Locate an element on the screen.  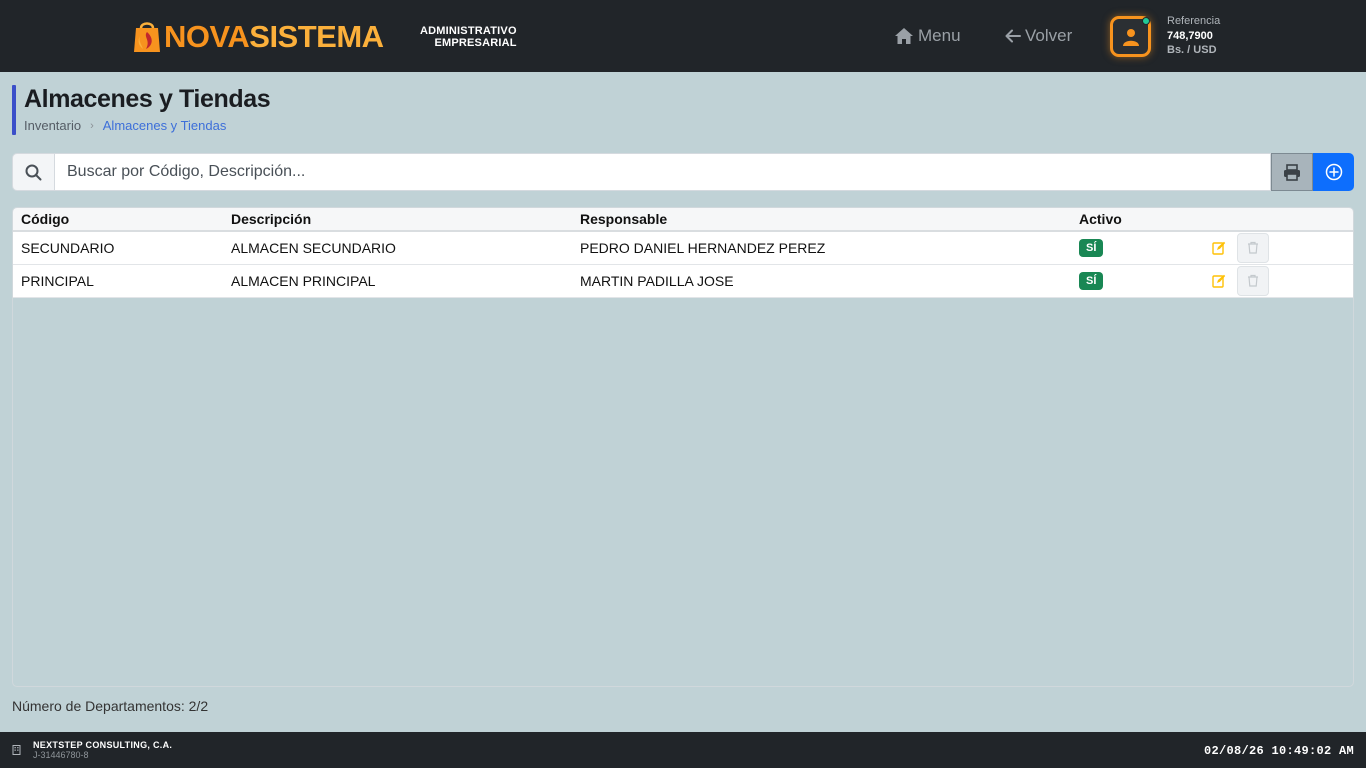
printer-icon is located at coordinates (1292, 172).